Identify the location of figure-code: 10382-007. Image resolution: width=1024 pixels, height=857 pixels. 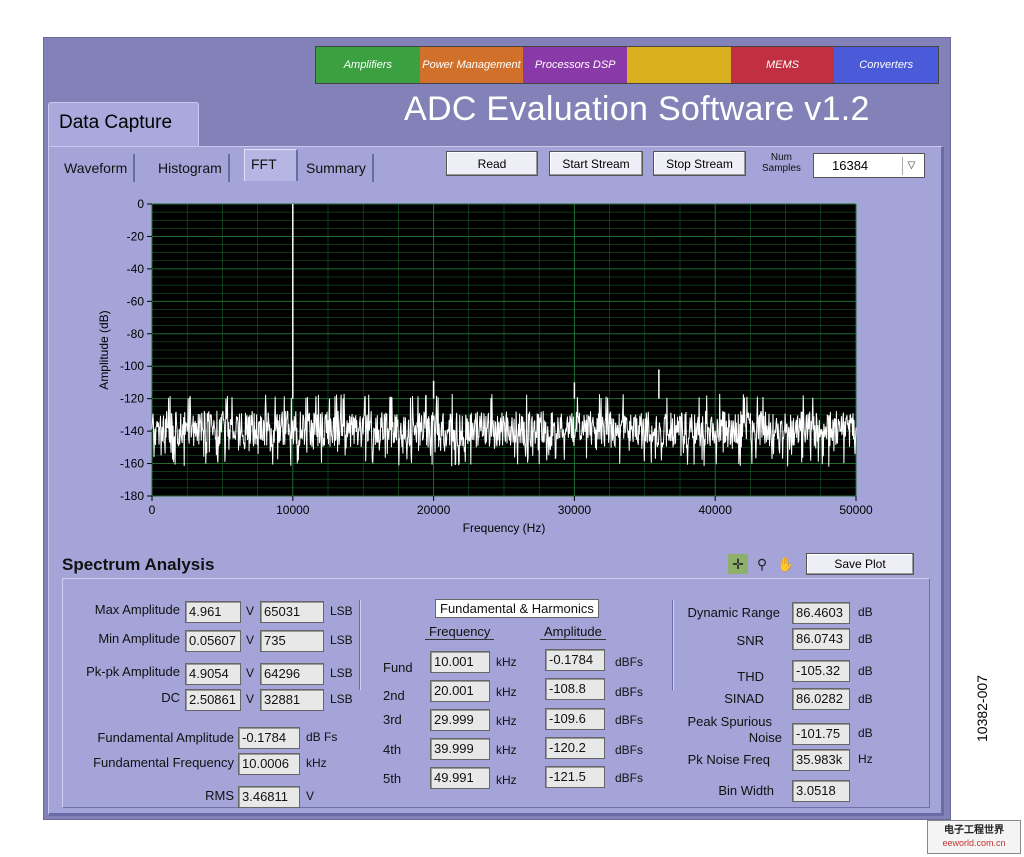
(982, 708).